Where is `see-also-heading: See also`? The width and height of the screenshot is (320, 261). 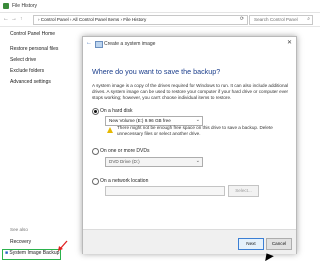
see-also-heading: See also is located at coordinates (19, 229).